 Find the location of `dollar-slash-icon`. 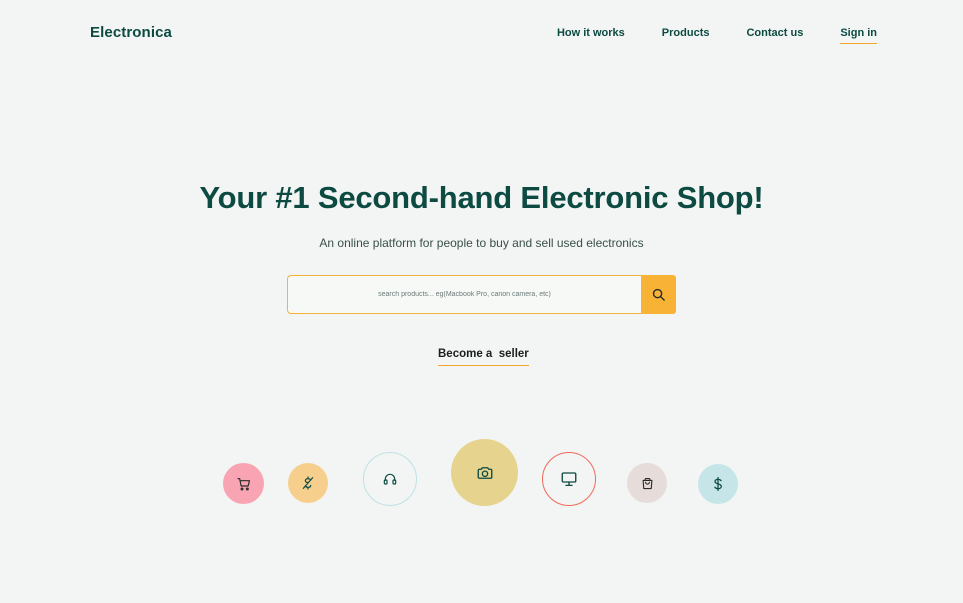

dollar-slash-icon is located at coordinates (308, 483).